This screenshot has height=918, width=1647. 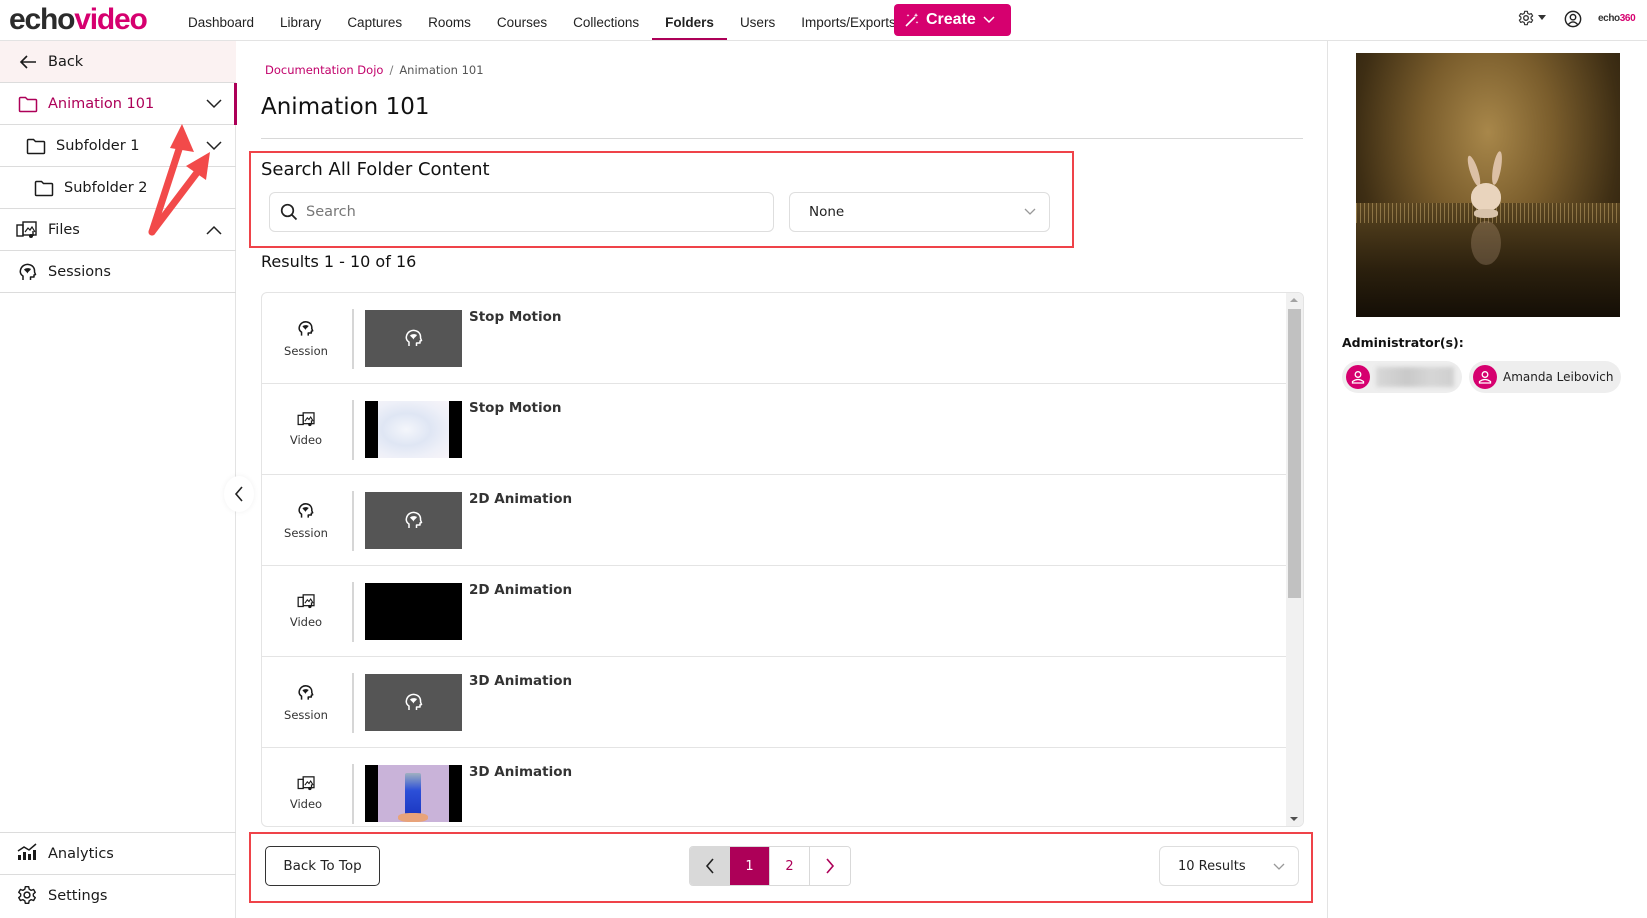 I want to click on search-heading: Search All Folder Content, so click(x=375, y=169).